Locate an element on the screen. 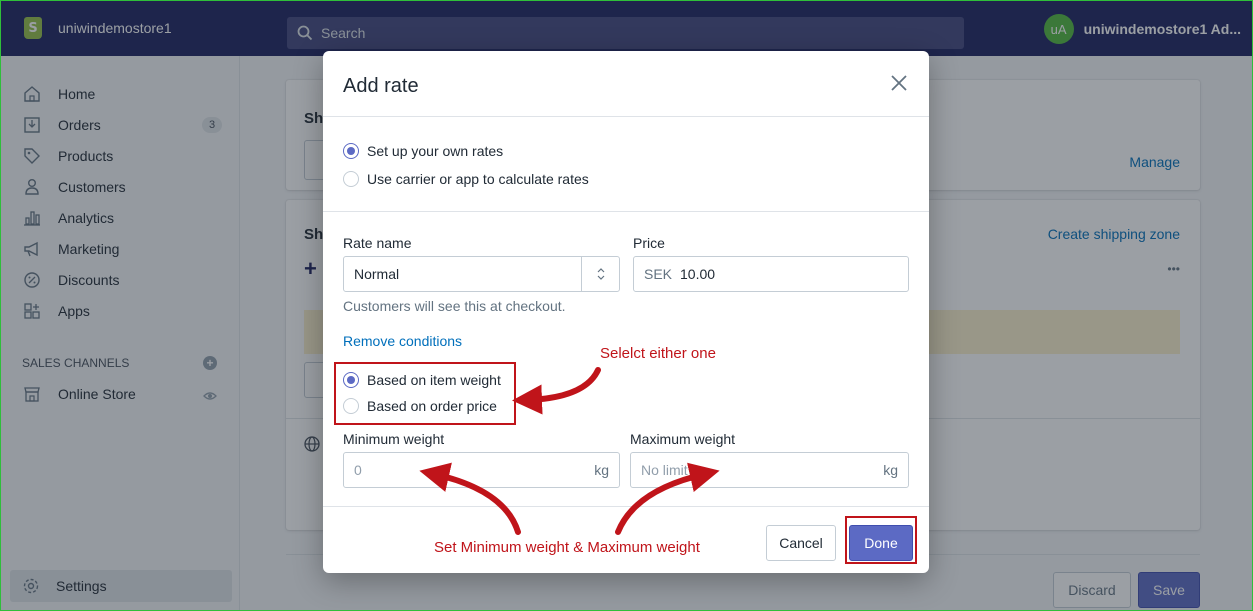 This screenshot has width=1253, height=611. footer-divider is located at coordinates (626, 506).